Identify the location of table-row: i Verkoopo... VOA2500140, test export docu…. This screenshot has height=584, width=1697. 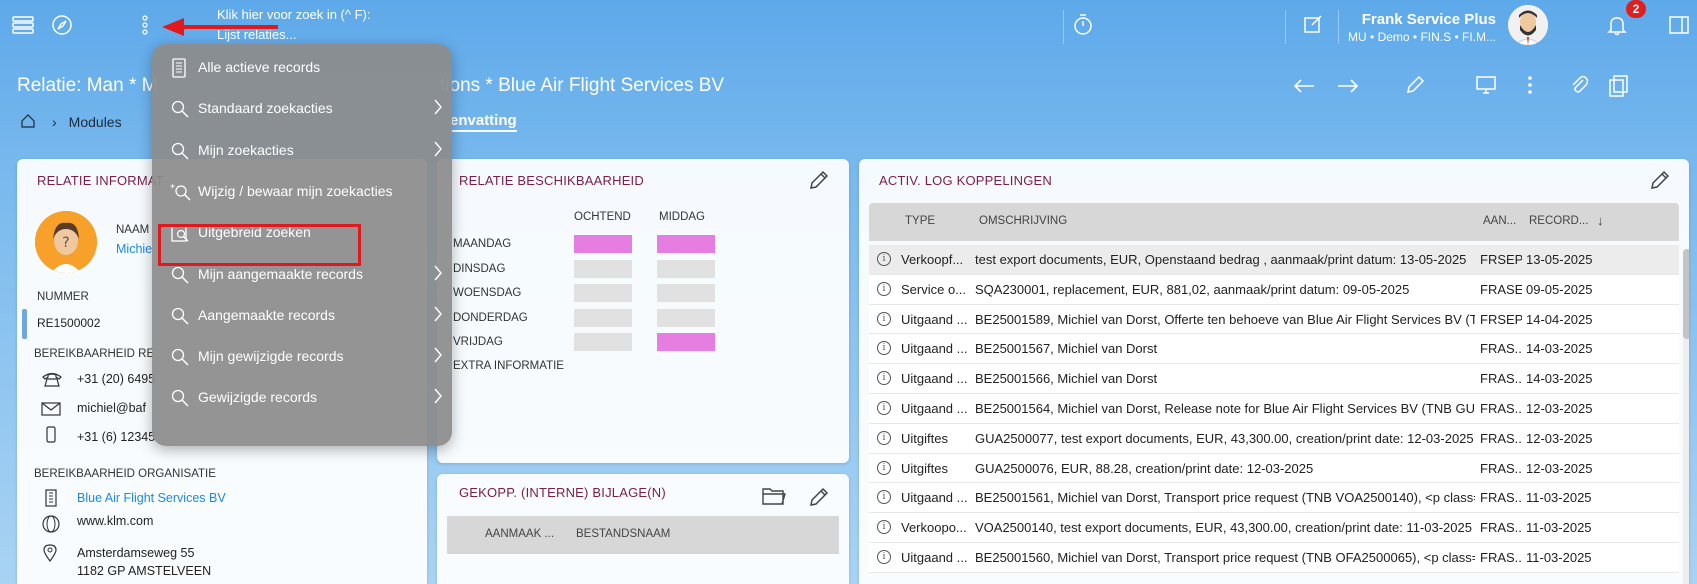
(1274, 528).